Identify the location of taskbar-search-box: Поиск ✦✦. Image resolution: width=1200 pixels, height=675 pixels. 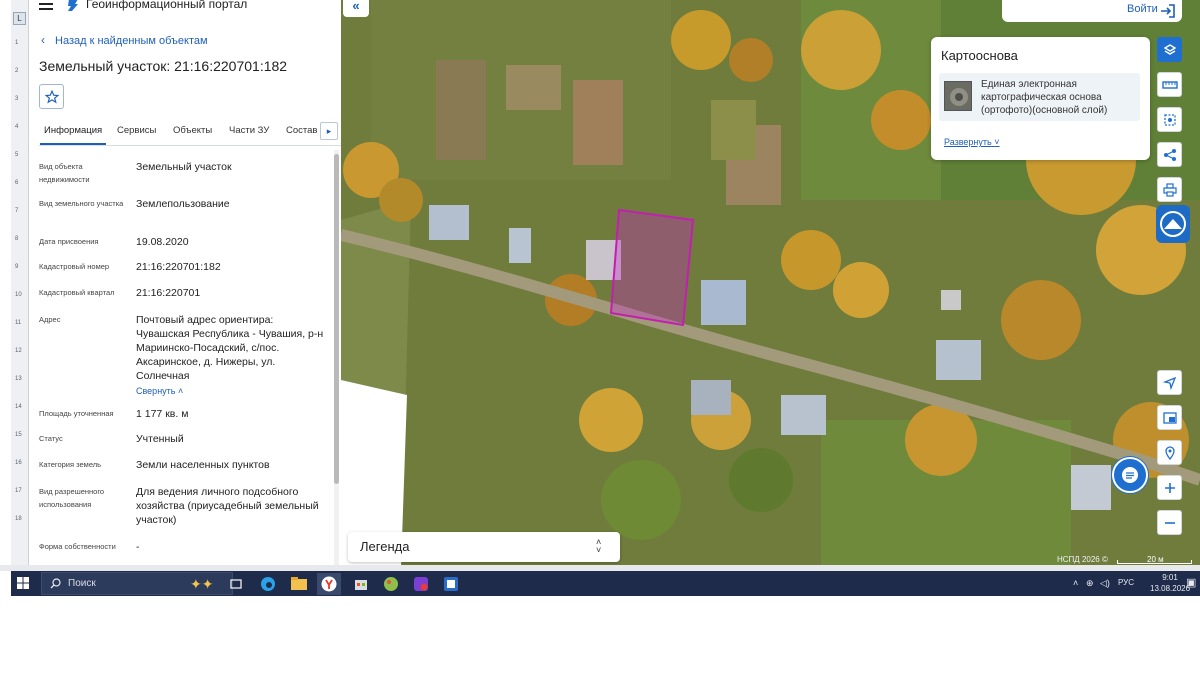
(137, 583).